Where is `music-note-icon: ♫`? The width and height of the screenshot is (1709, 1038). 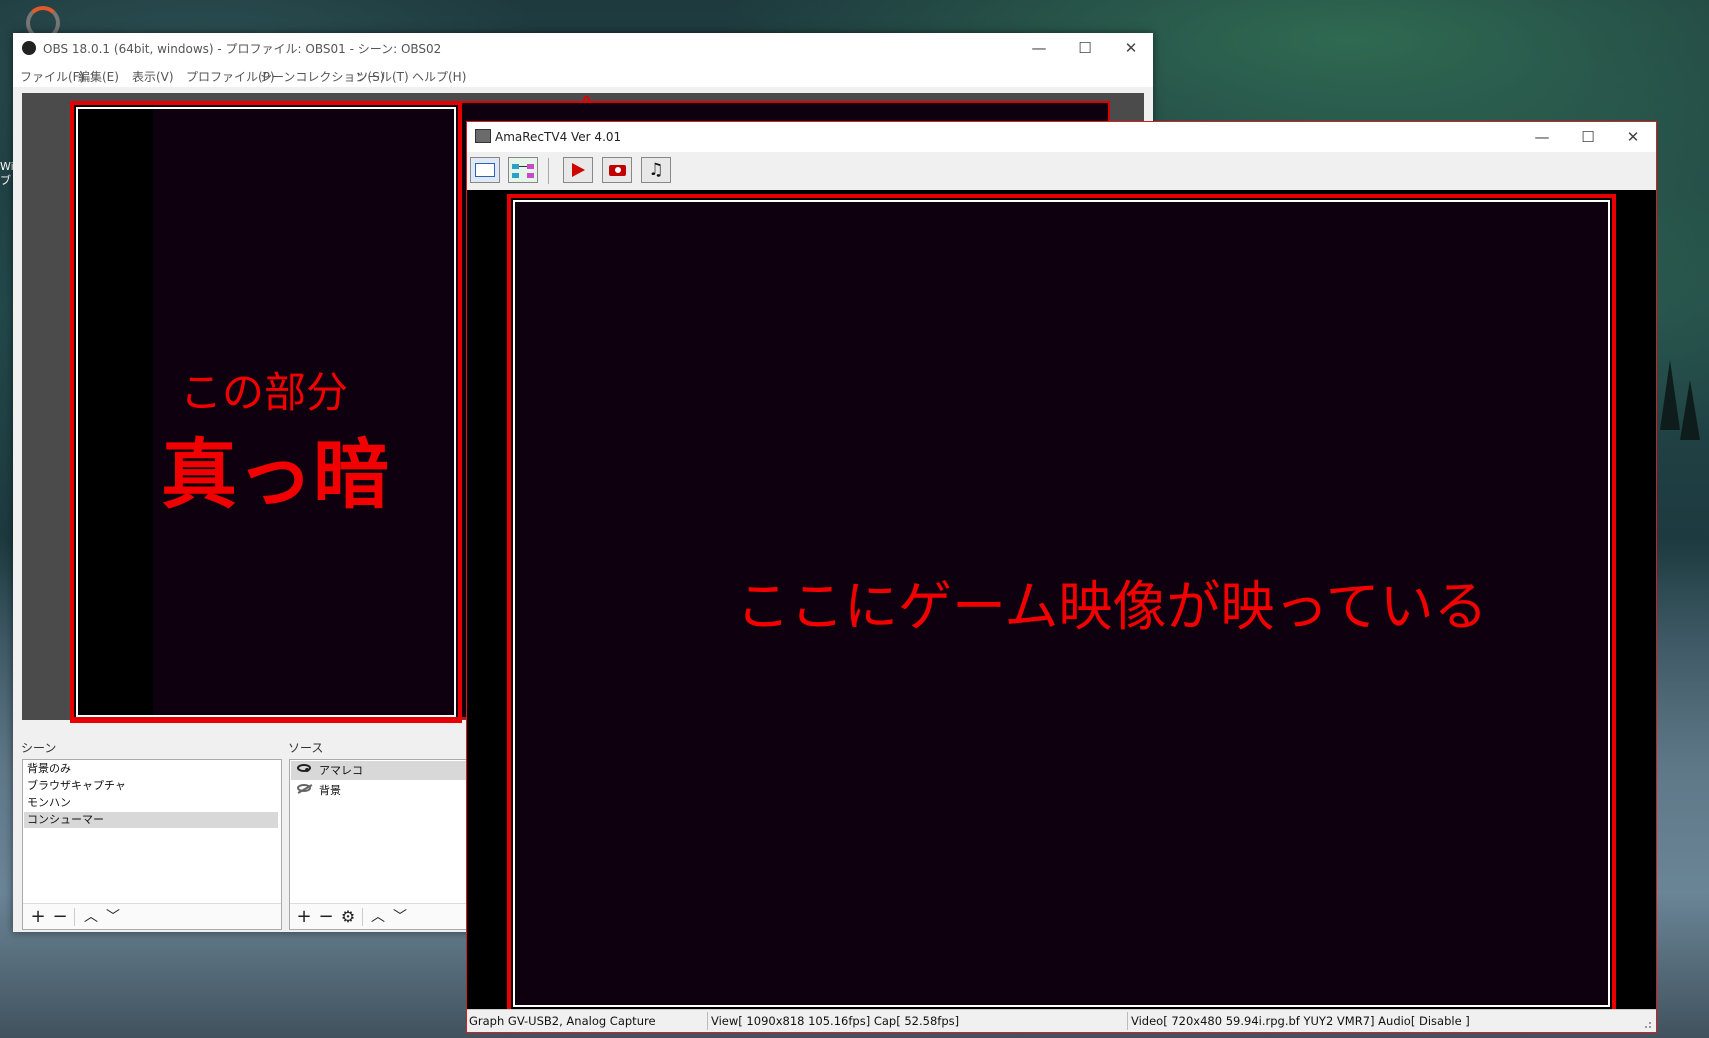
music-note-icon: ♫ is located at coordinates (656, 170).